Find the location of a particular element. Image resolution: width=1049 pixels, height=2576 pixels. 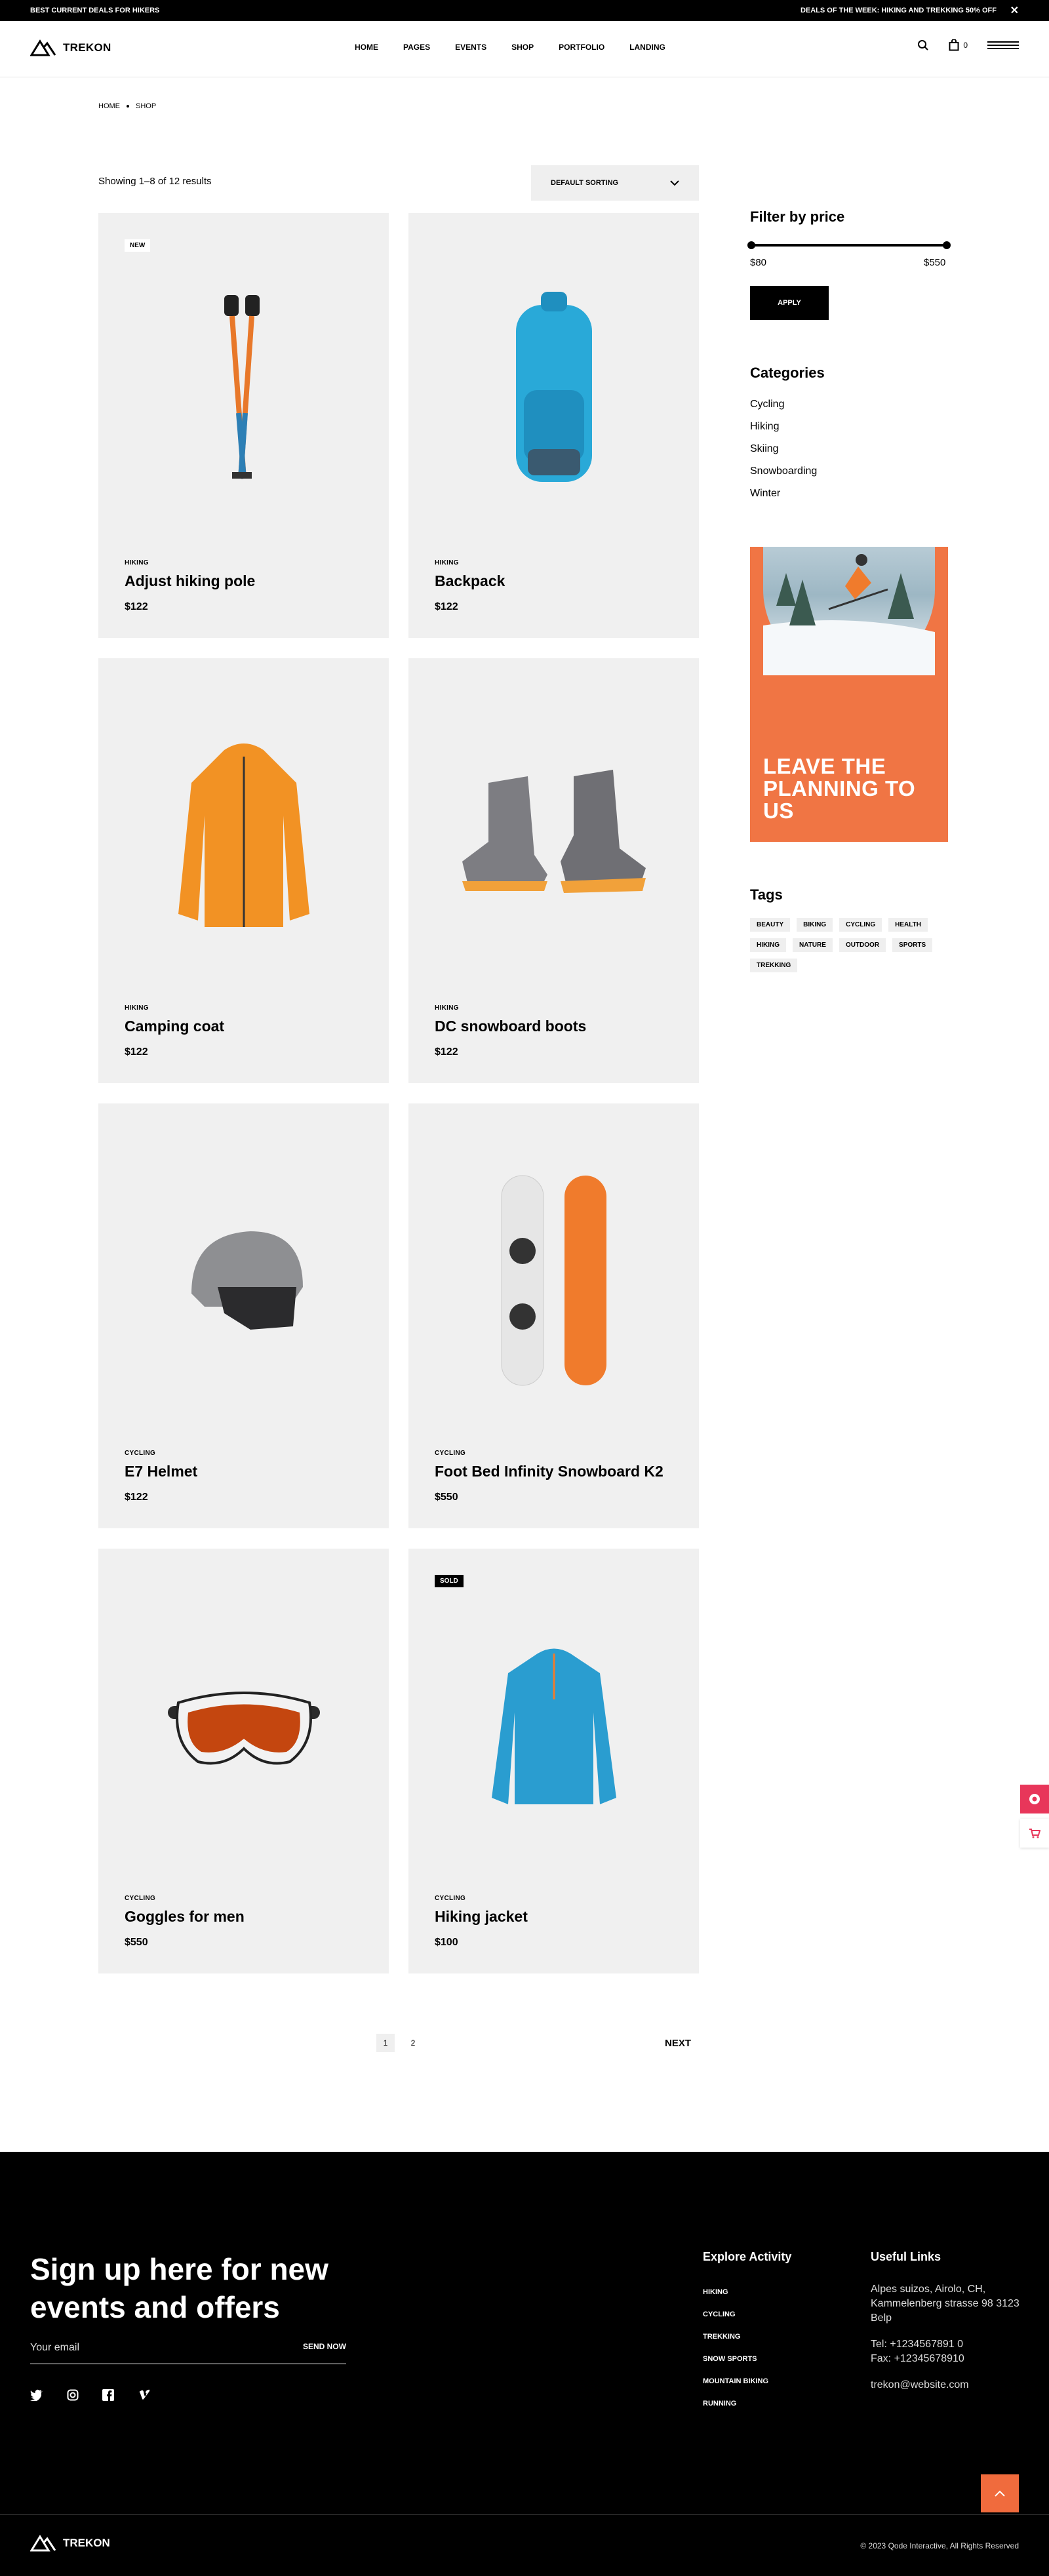

instagram-icon is located at coordinates (73, 2395).